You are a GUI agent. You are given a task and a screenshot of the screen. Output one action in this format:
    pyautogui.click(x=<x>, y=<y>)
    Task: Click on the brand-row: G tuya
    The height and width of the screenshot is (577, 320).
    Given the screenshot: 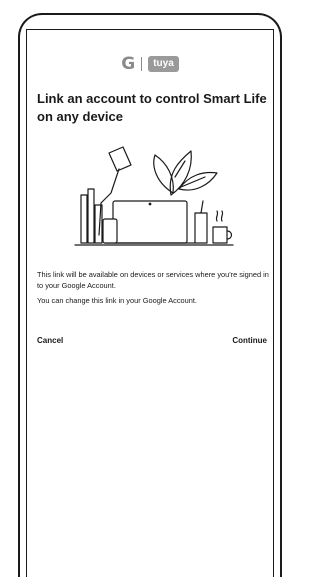 What is the action you would take?
    pyautogui.click(x=150, y=64)
    